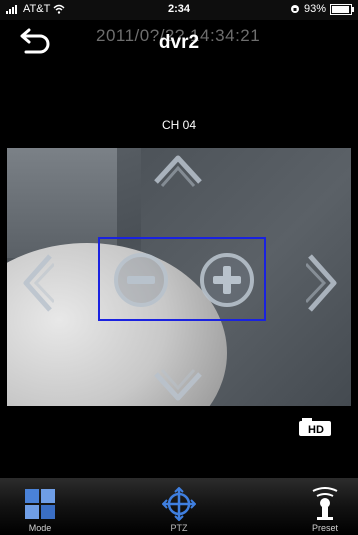 The height and width of the screenshot is (535, 358). What do you see at coordinates (324, 528) in the screenshot?
I see `tab-preset-label: Preset` at bounding box center [324, 528].